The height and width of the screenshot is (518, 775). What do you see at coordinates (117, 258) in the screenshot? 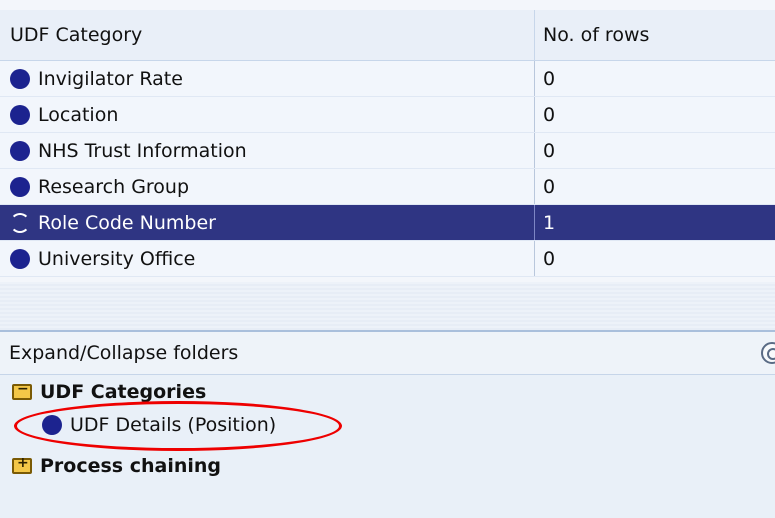
I see `category-name: University Office` at bounding box center [117, 258].